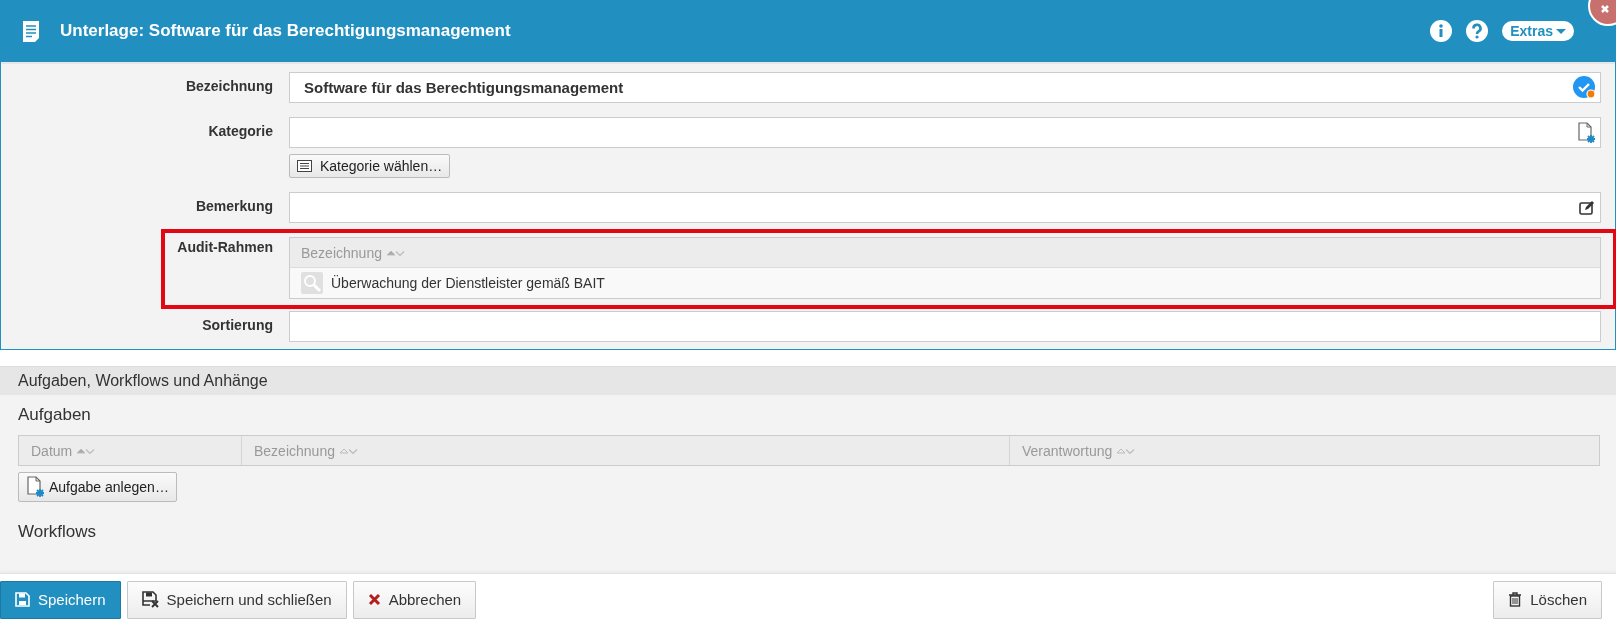 This screenshot has width=1616, height=625. Describe the element at coordinates (58, 532) in the screenshot. I see `section-heading: Workflows` at that location.